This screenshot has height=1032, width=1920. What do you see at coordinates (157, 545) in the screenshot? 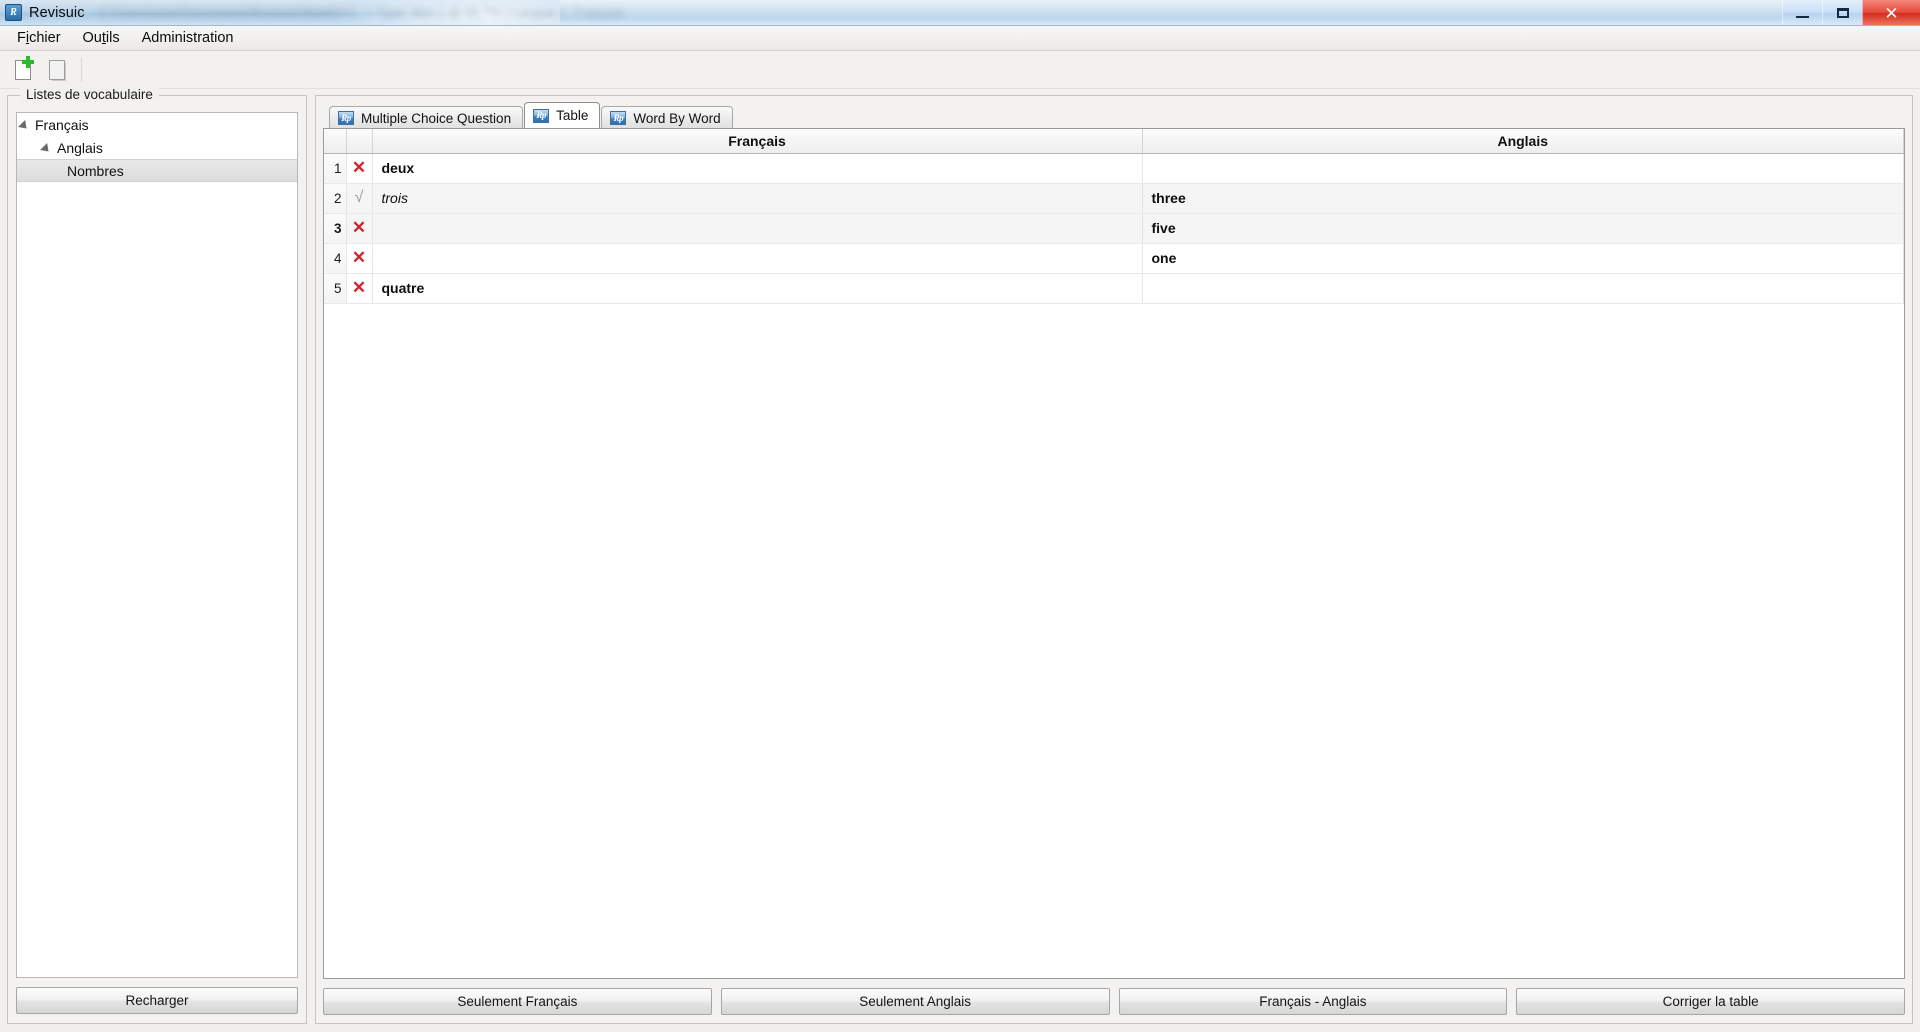
I see `vocabulary-tree: Français Anglais Nombres` at bounding box center [157, 545].